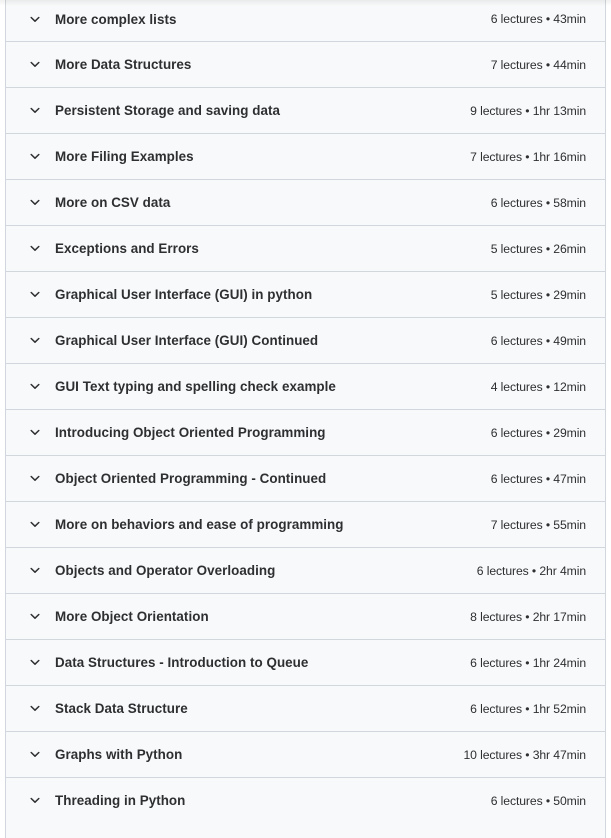 This screenshot has height=838, width=611. I want to click on section-header: More complex lists 6 lectures • 43min, so click(305, 20).